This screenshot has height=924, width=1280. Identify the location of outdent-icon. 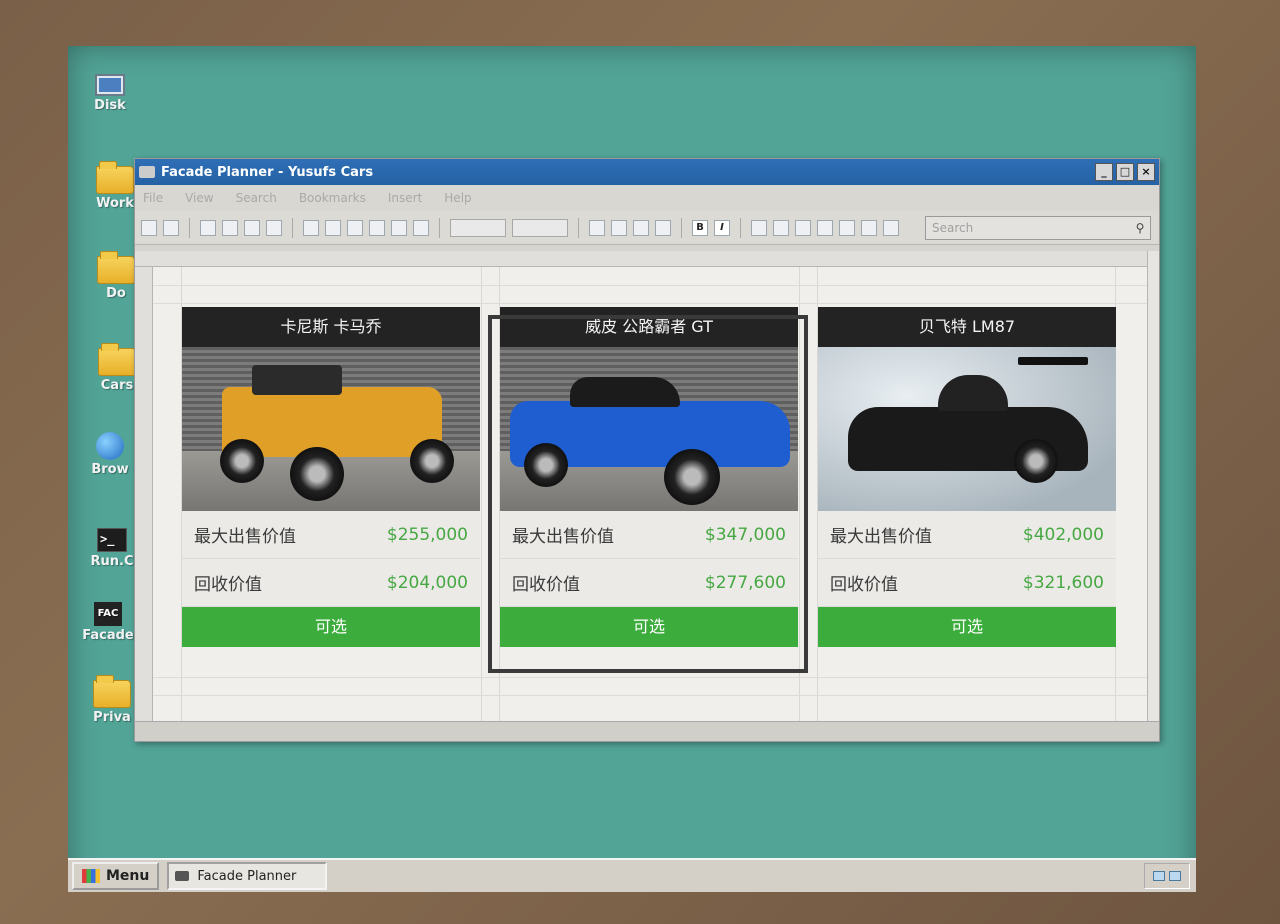
(825, 227).